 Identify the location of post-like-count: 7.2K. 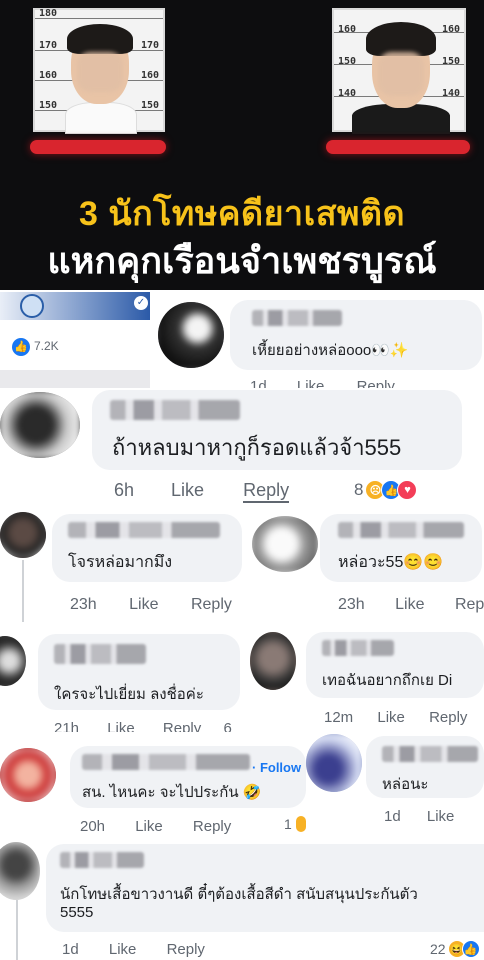
(46, 346).